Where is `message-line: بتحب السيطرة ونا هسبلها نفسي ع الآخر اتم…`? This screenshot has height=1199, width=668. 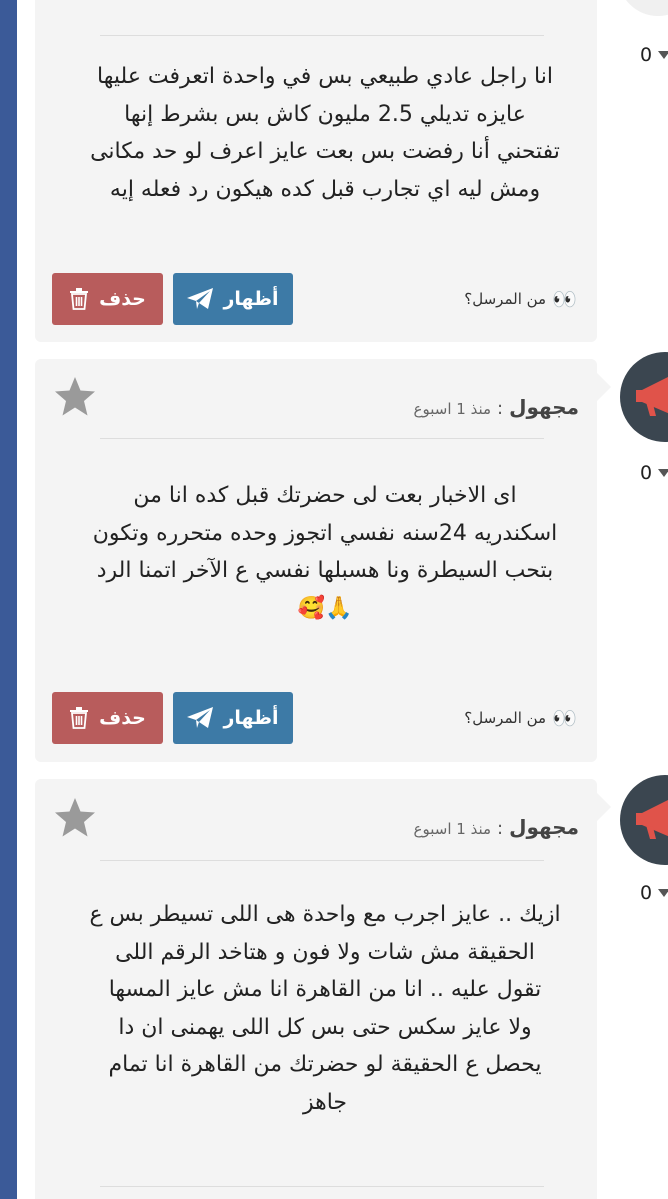 message-line: بتحب السيطرة ونا هسبلها نفسي ع الآخر اتم… is located at coordinates (325, 570).